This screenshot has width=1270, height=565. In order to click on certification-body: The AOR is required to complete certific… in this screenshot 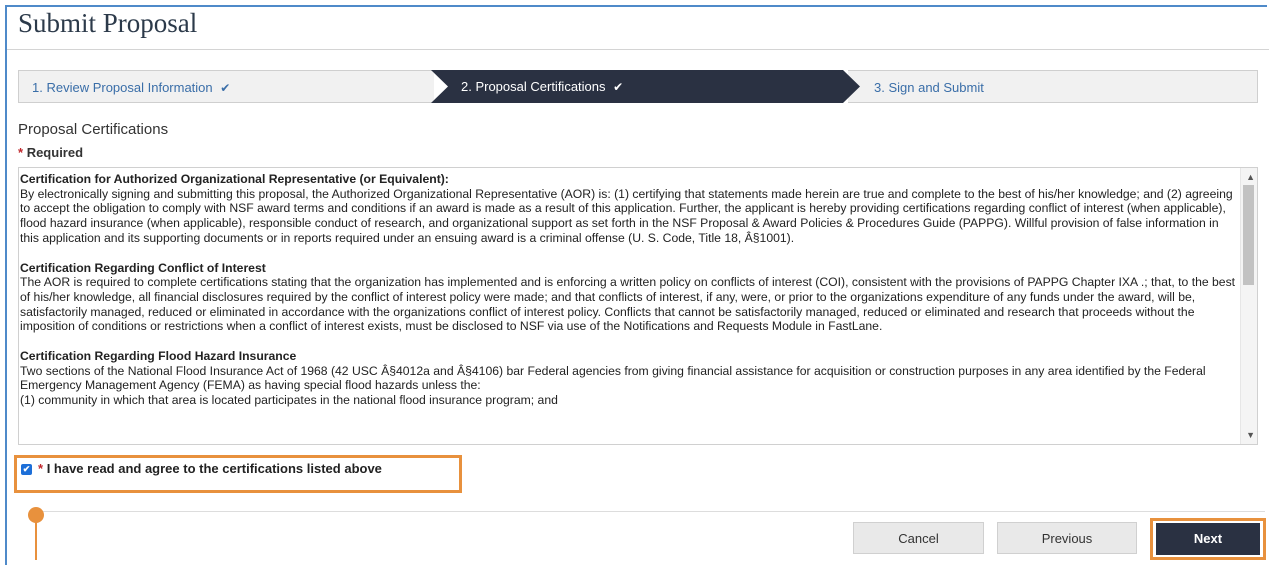, I will do `click(628, 304)`.